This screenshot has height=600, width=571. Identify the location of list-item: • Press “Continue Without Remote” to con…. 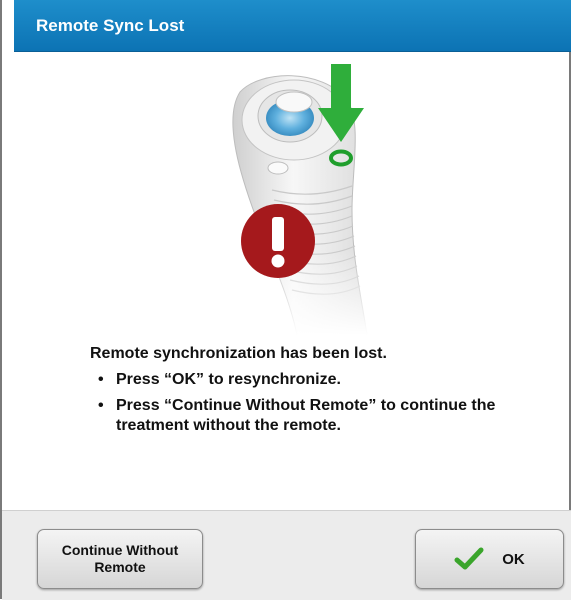
(310, 416).